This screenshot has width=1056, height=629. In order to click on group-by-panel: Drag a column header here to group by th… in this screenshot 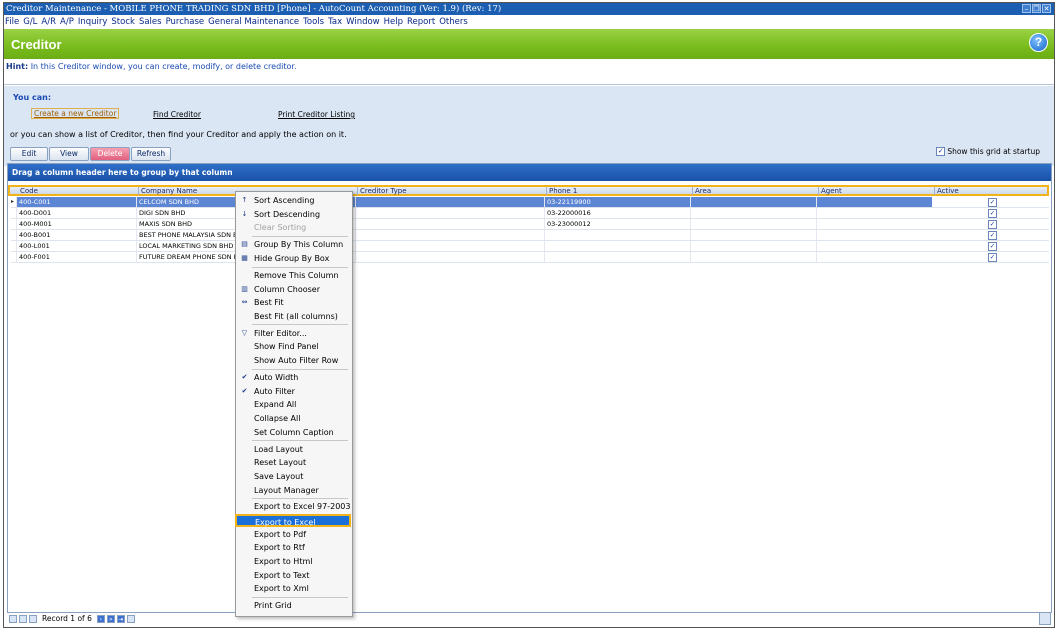, I will do `click(529, 172)`.